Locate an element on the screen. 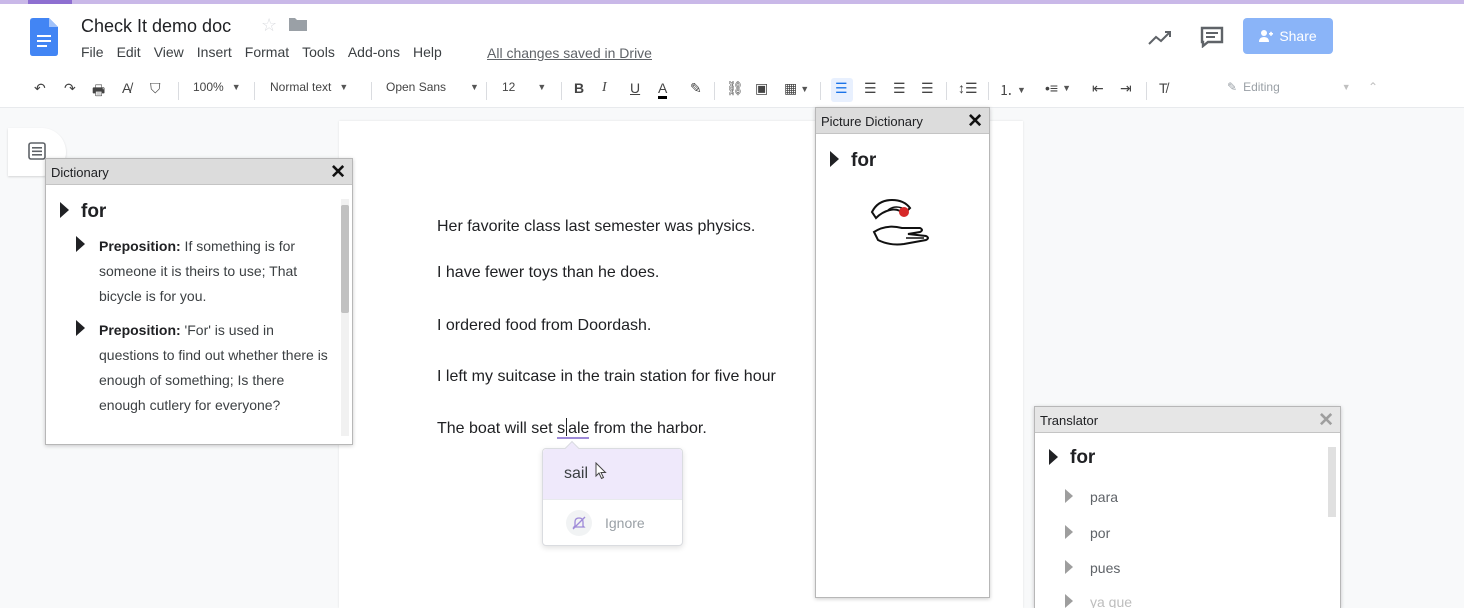  suggestion-sail-button: sail is located at coordinates (612, 474).